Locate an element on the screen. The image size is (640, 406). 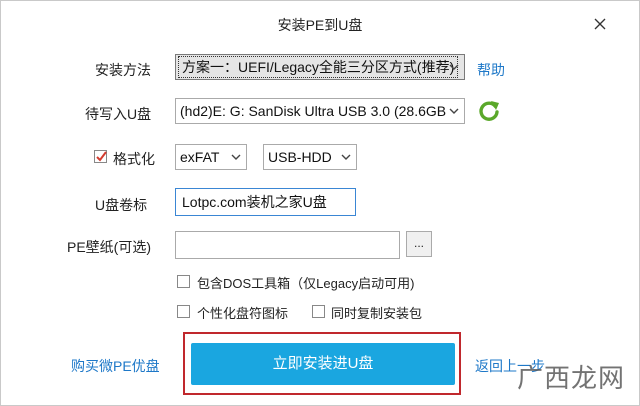
filesystem-value: exFAT is located at coordinates (200, 157).